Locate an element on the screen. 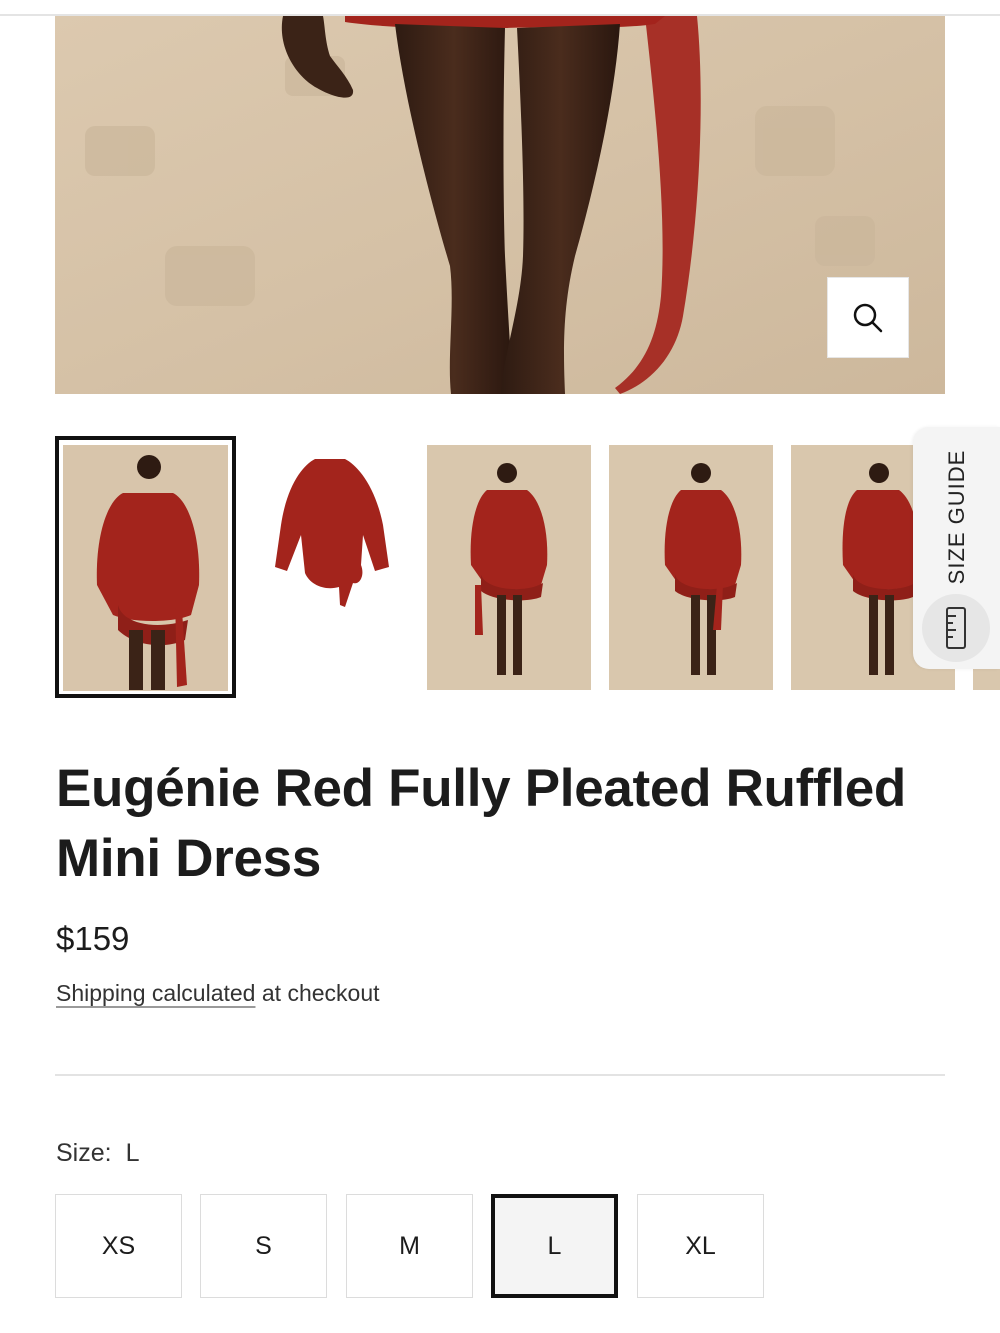 The height and width of the screenshot is (1333, 1000). section-divider is located at coordinates (500, 1075).